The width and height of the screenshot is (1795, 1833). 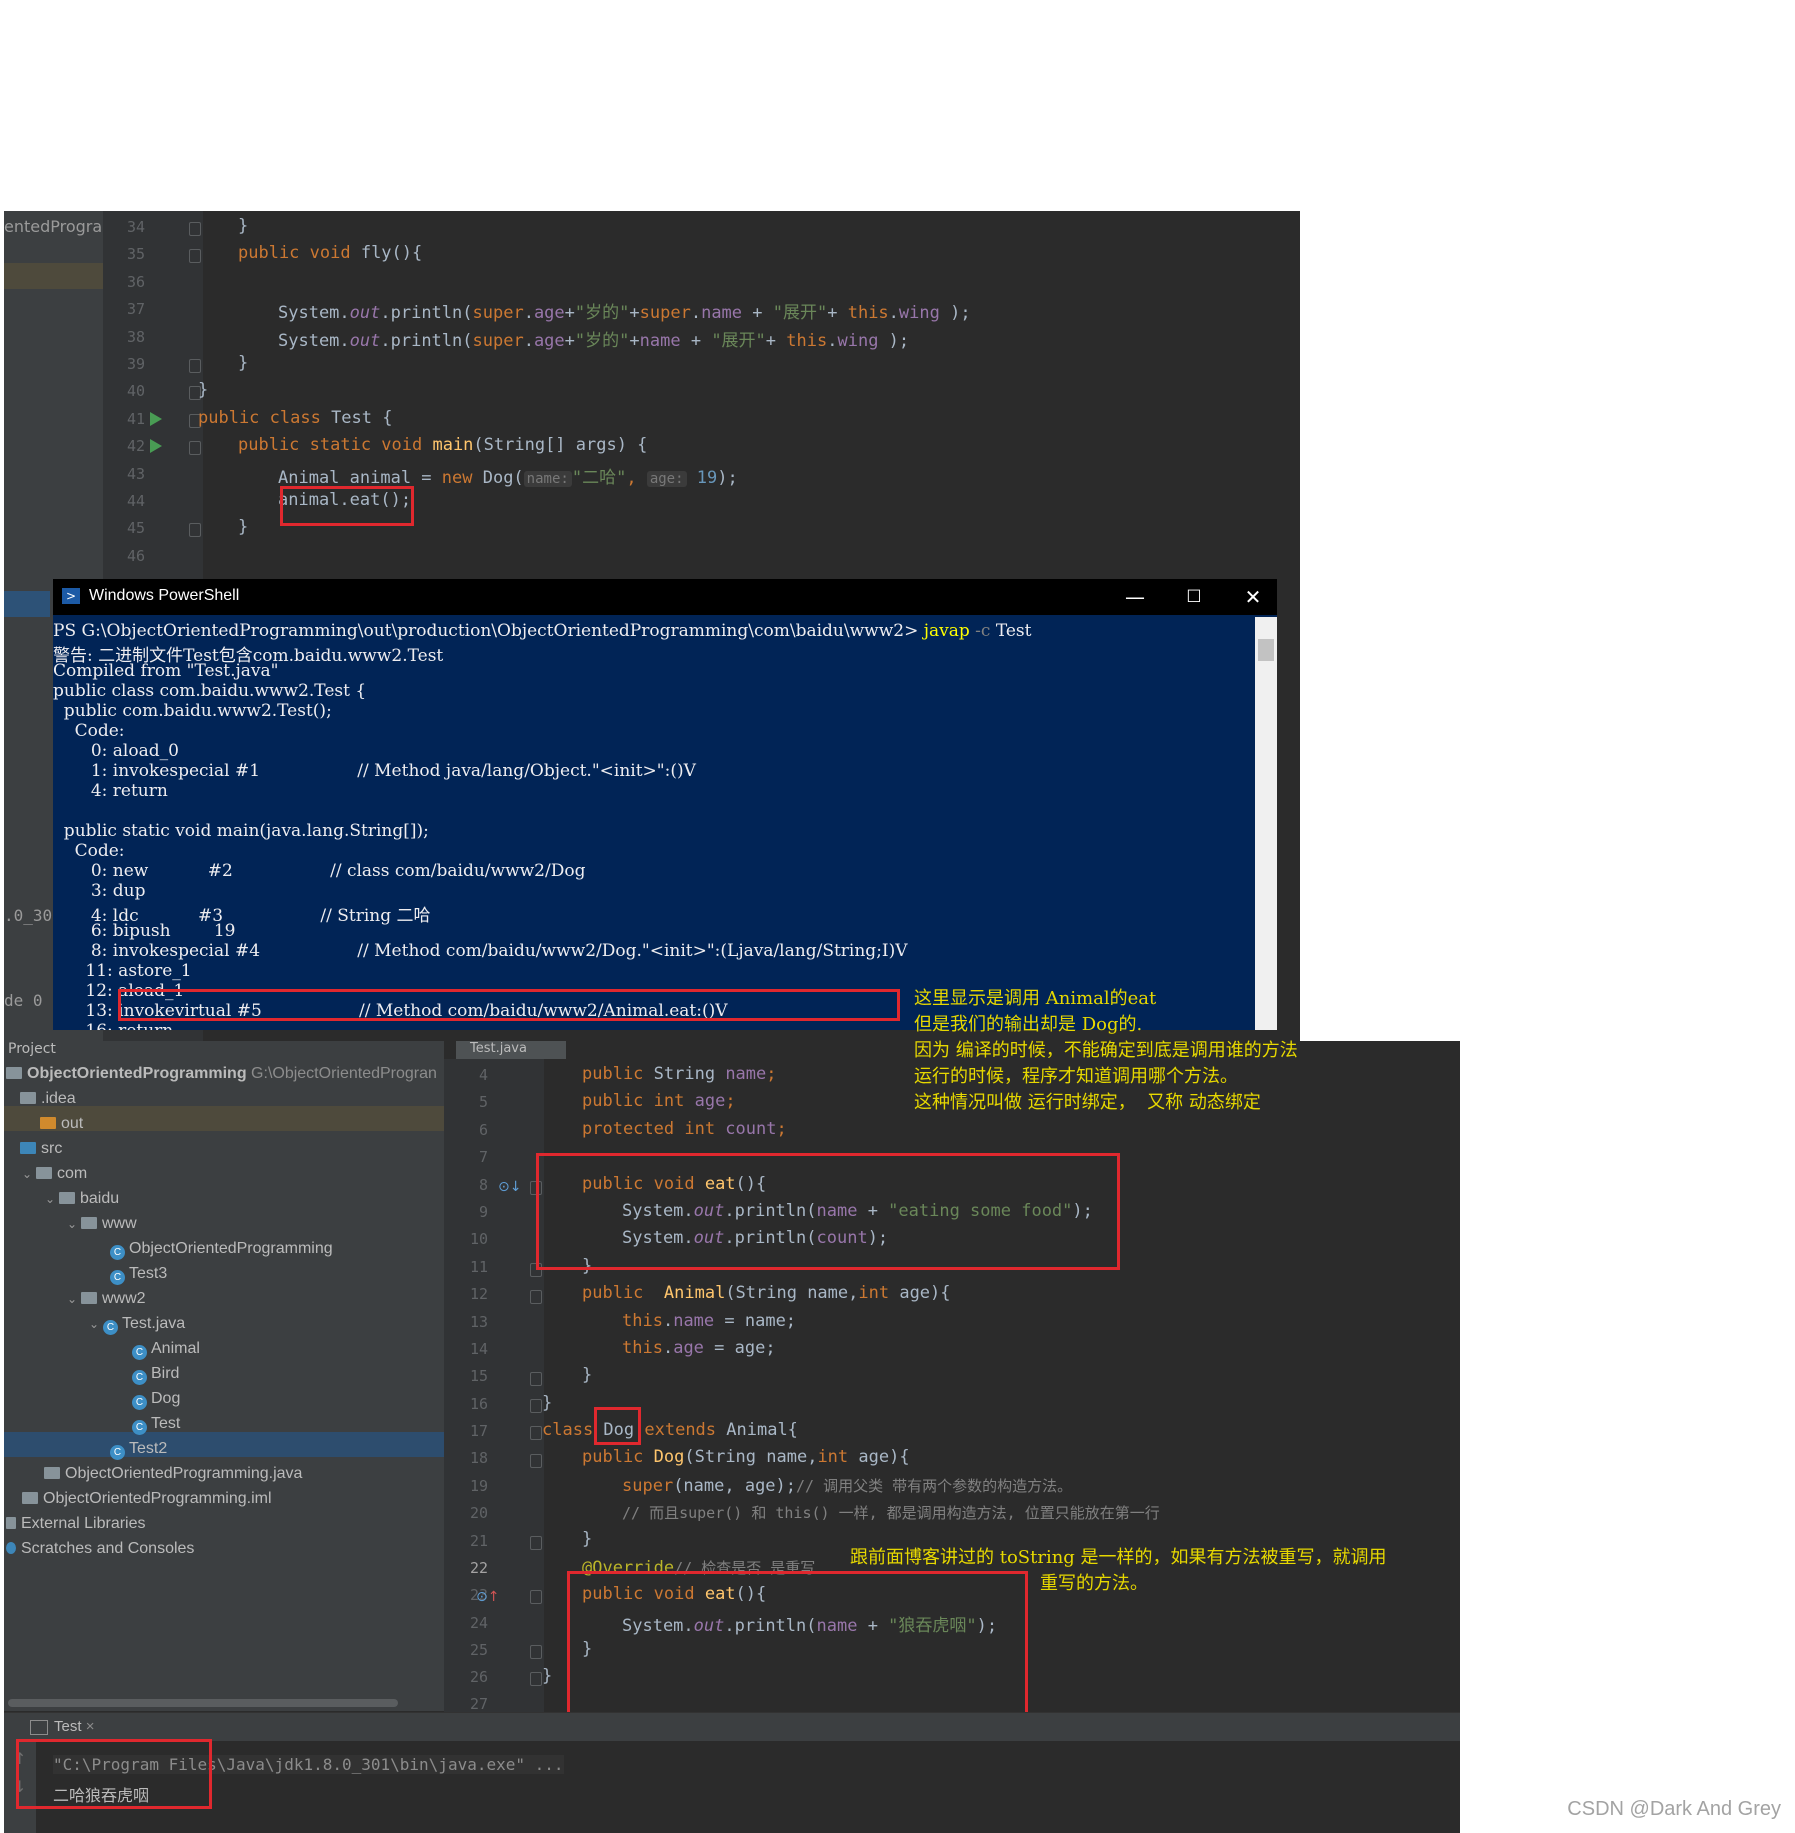 What do you see at coordinates (509, 1187) in the screenshot?
I see `overridden-method-icon: ⊙↓` at bounding box center [509, 1187].